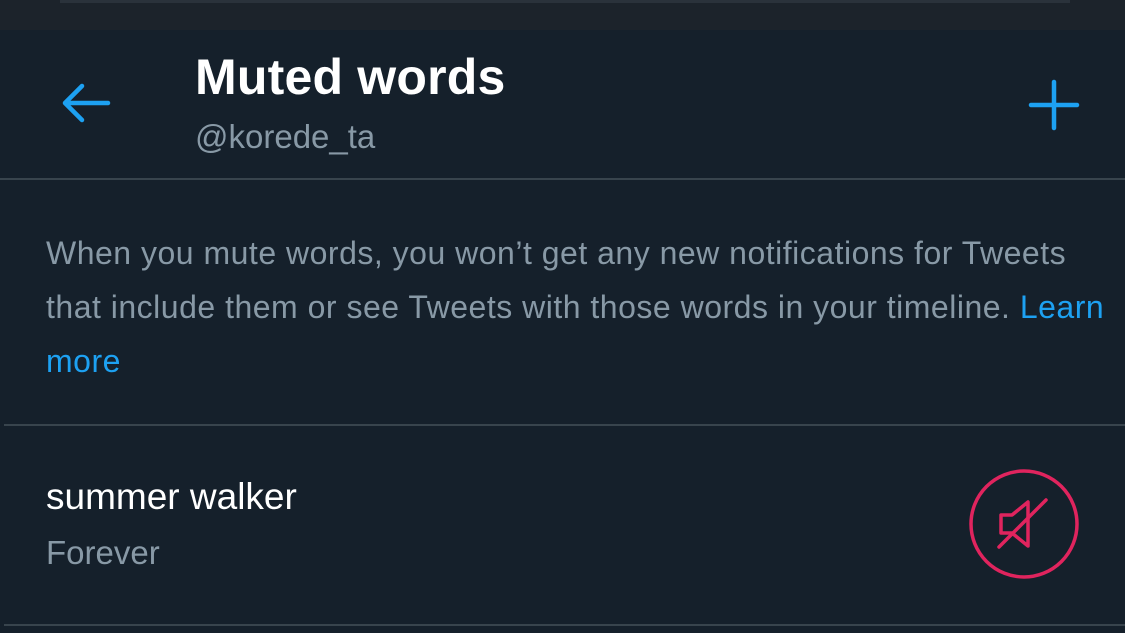  I want to click on header-divider, so click(562, 179).